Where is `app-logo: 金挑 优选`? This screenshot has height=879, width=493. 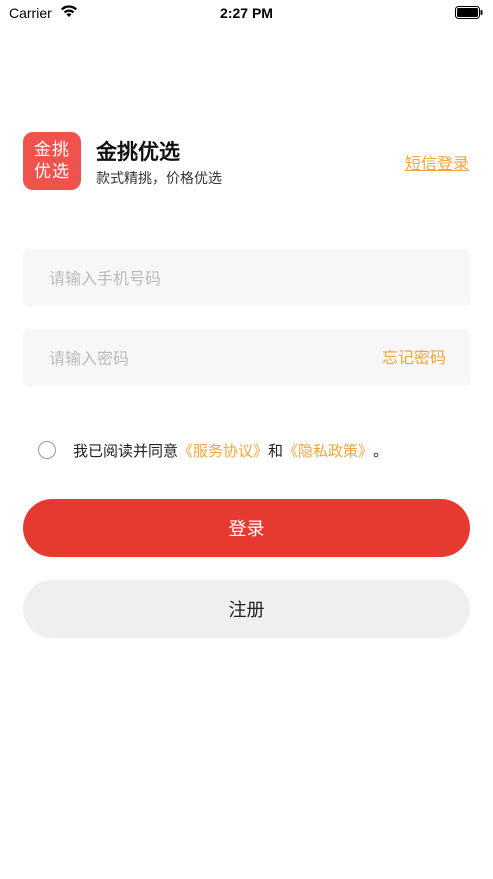 app-logo: 金挑 优选 is located at coordinates (52, 161).